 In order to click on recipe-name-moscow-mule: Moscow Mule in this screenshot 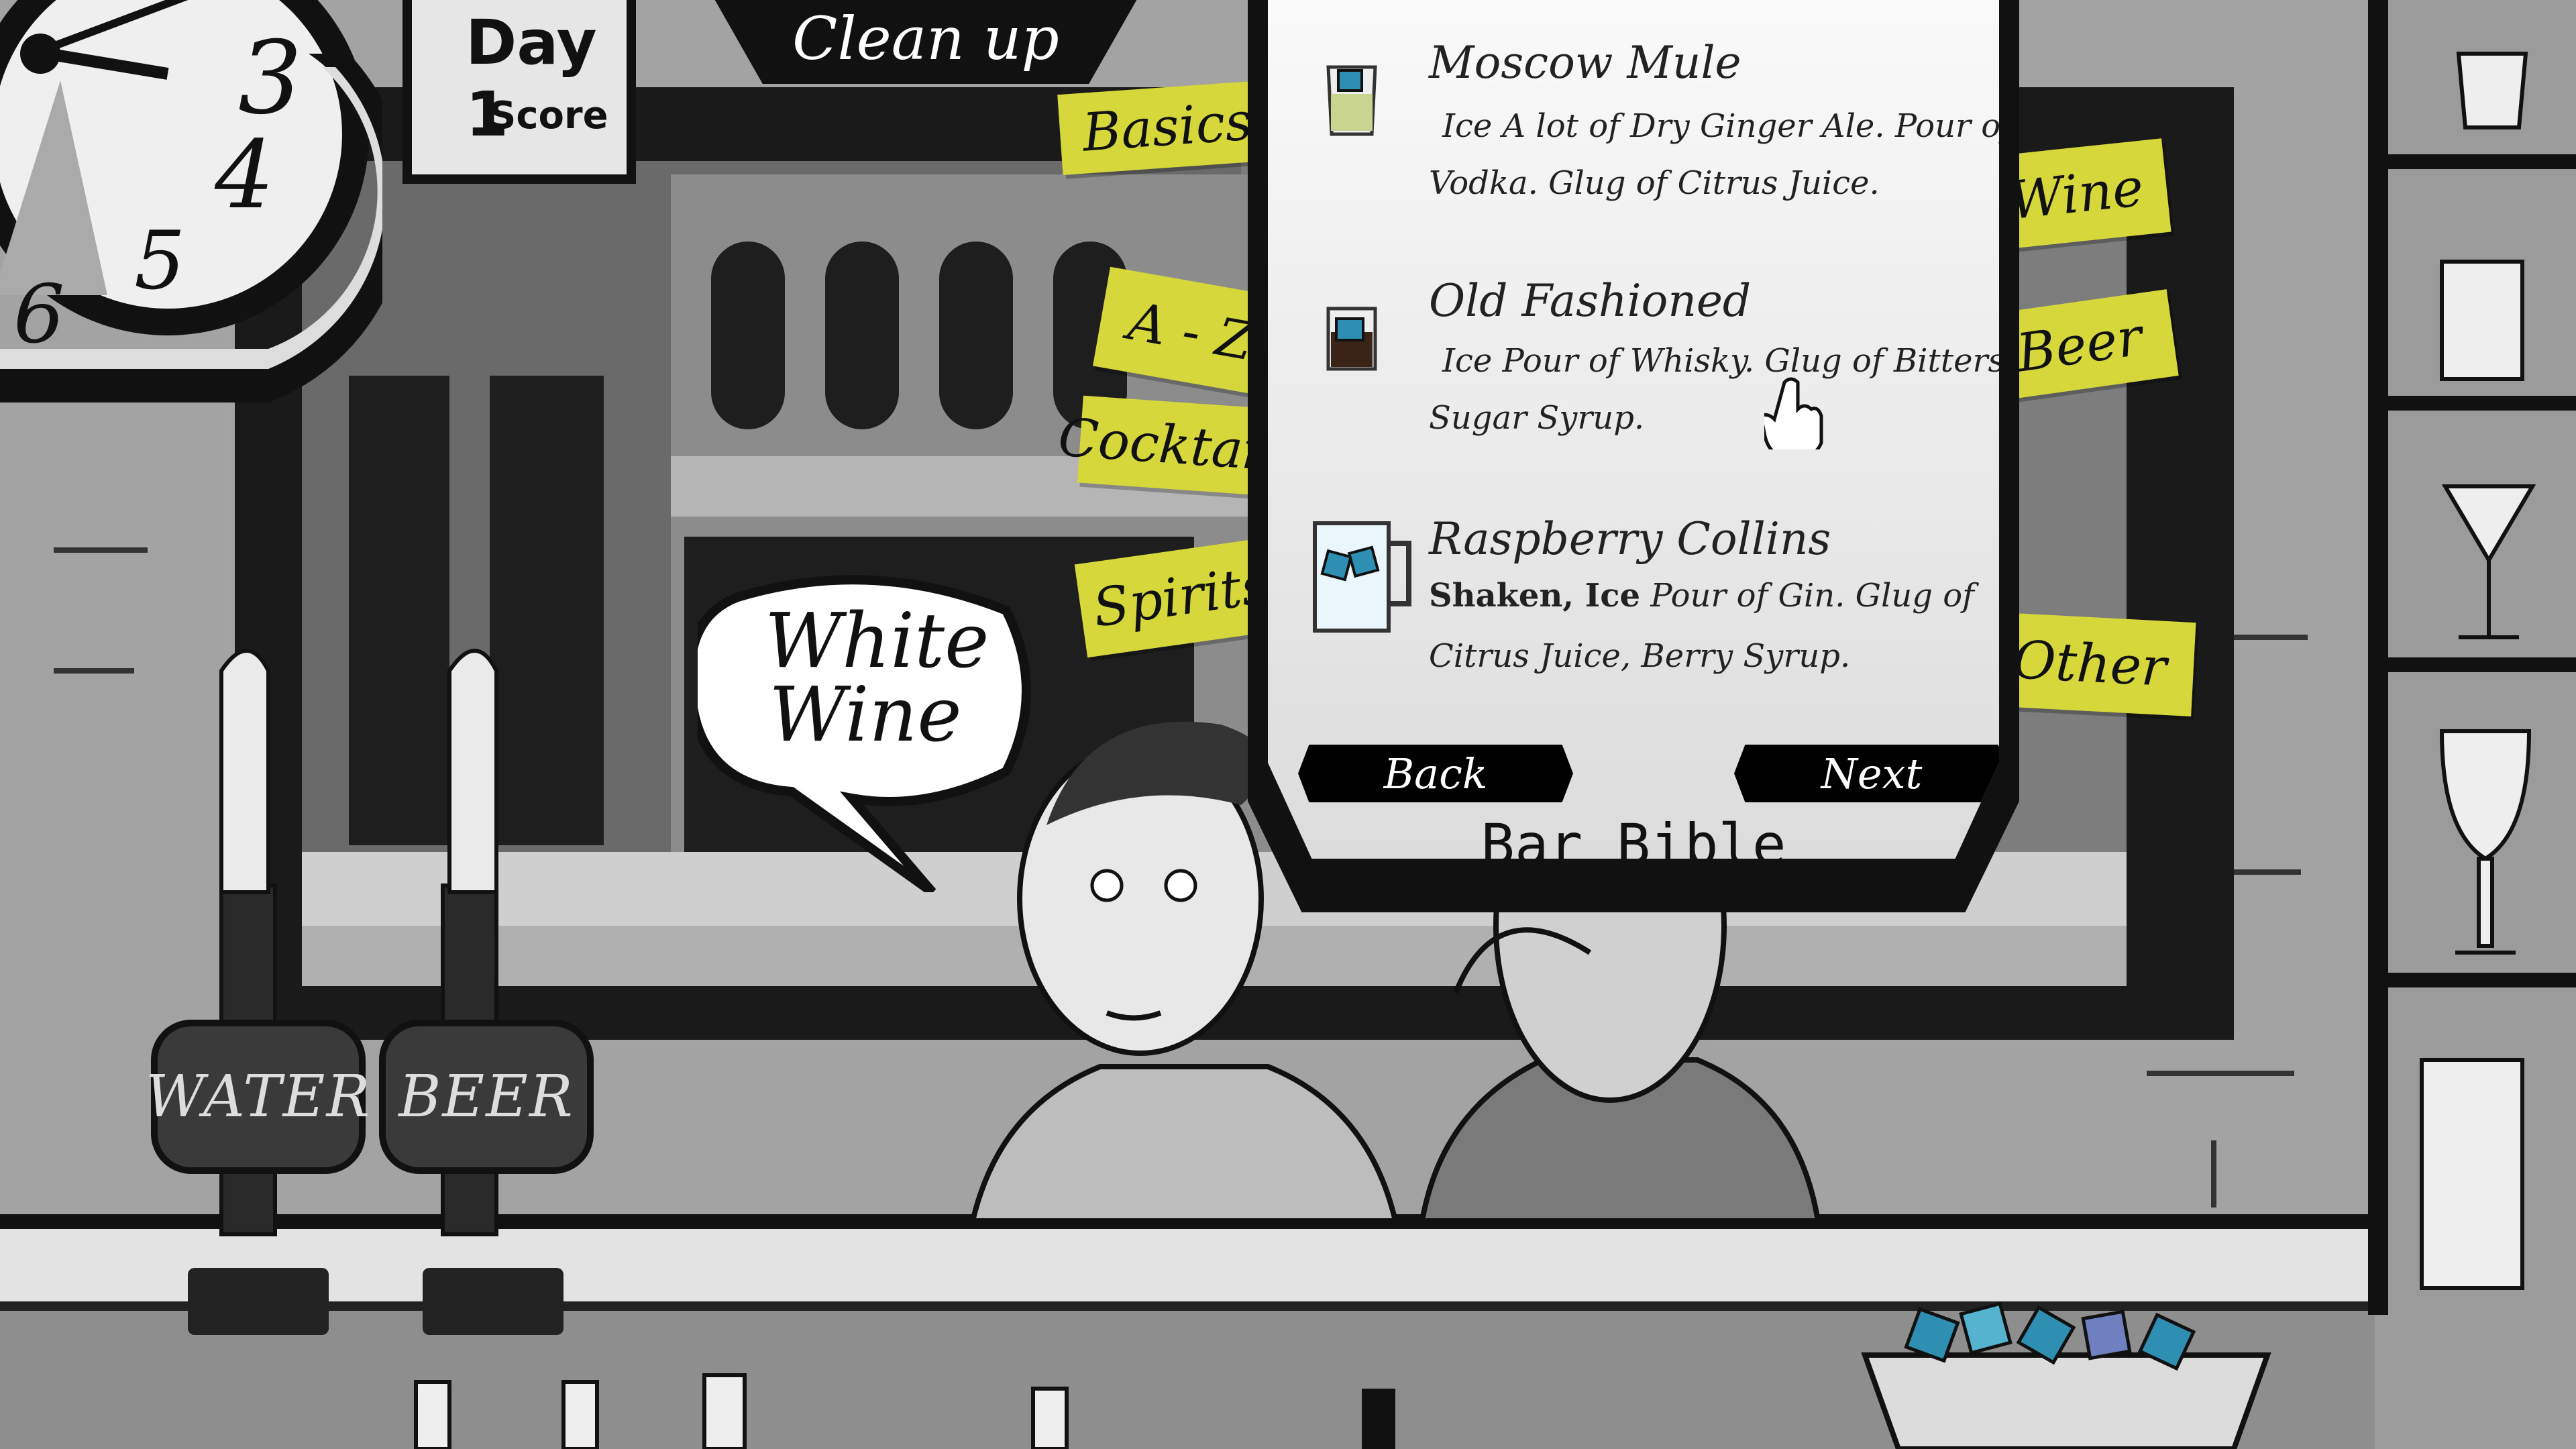, I will do `click(1585, 63)`.